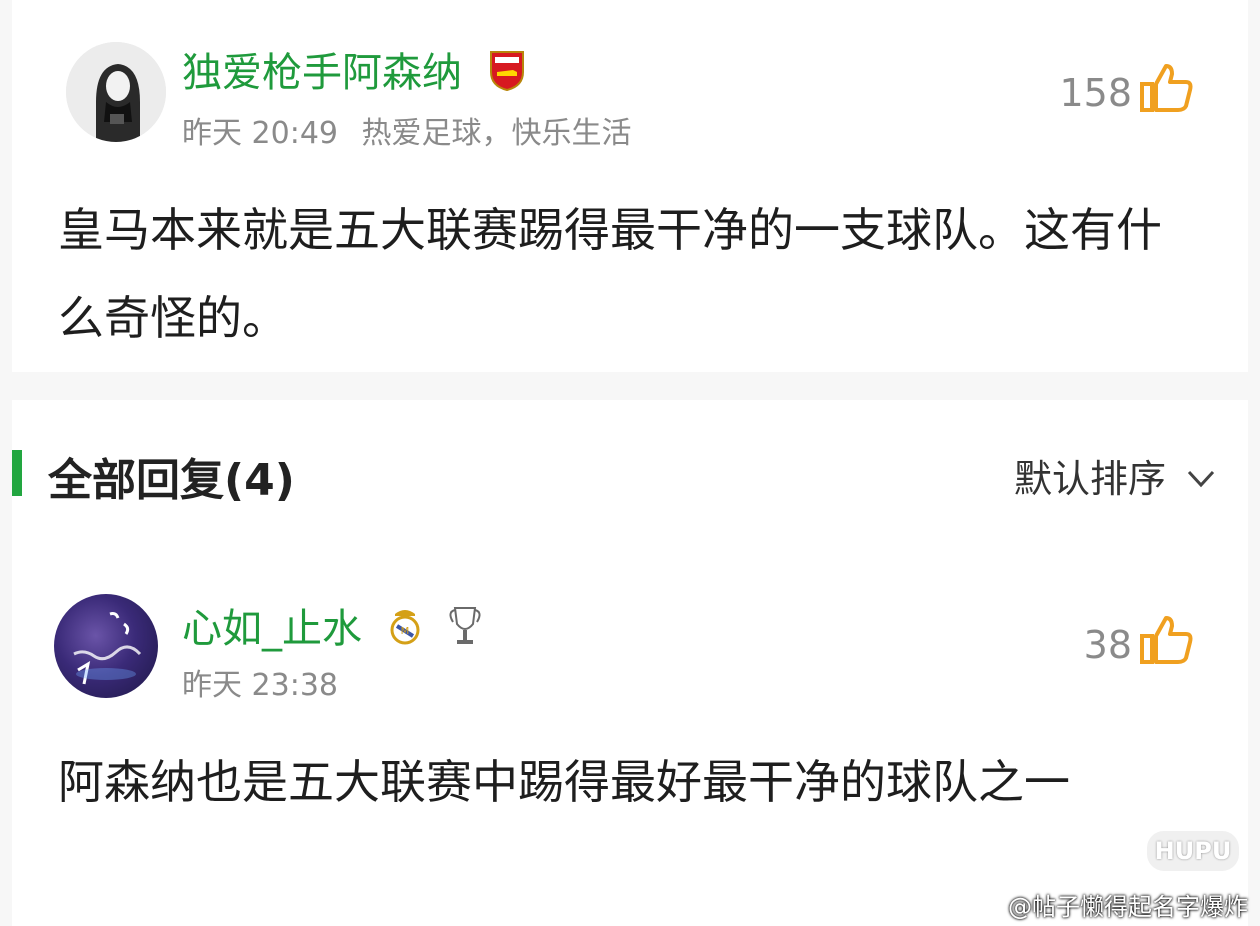 This screenshot has width=1260, height=926. What do you see at coordinates (610, 274) in the screenshot?
I see `top-comment-content: 皇马本来就是五大联赛踢得最干净的一支球队。这有什么奇怪的。` at bounding box center [610, 274].